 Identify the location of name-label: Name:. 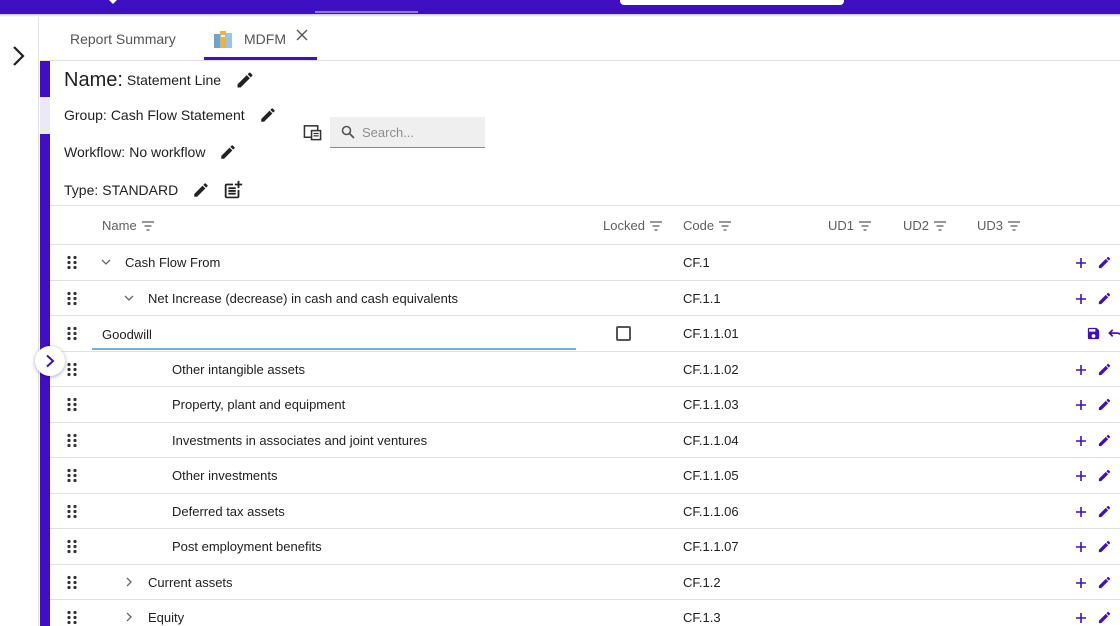
(93, 79).